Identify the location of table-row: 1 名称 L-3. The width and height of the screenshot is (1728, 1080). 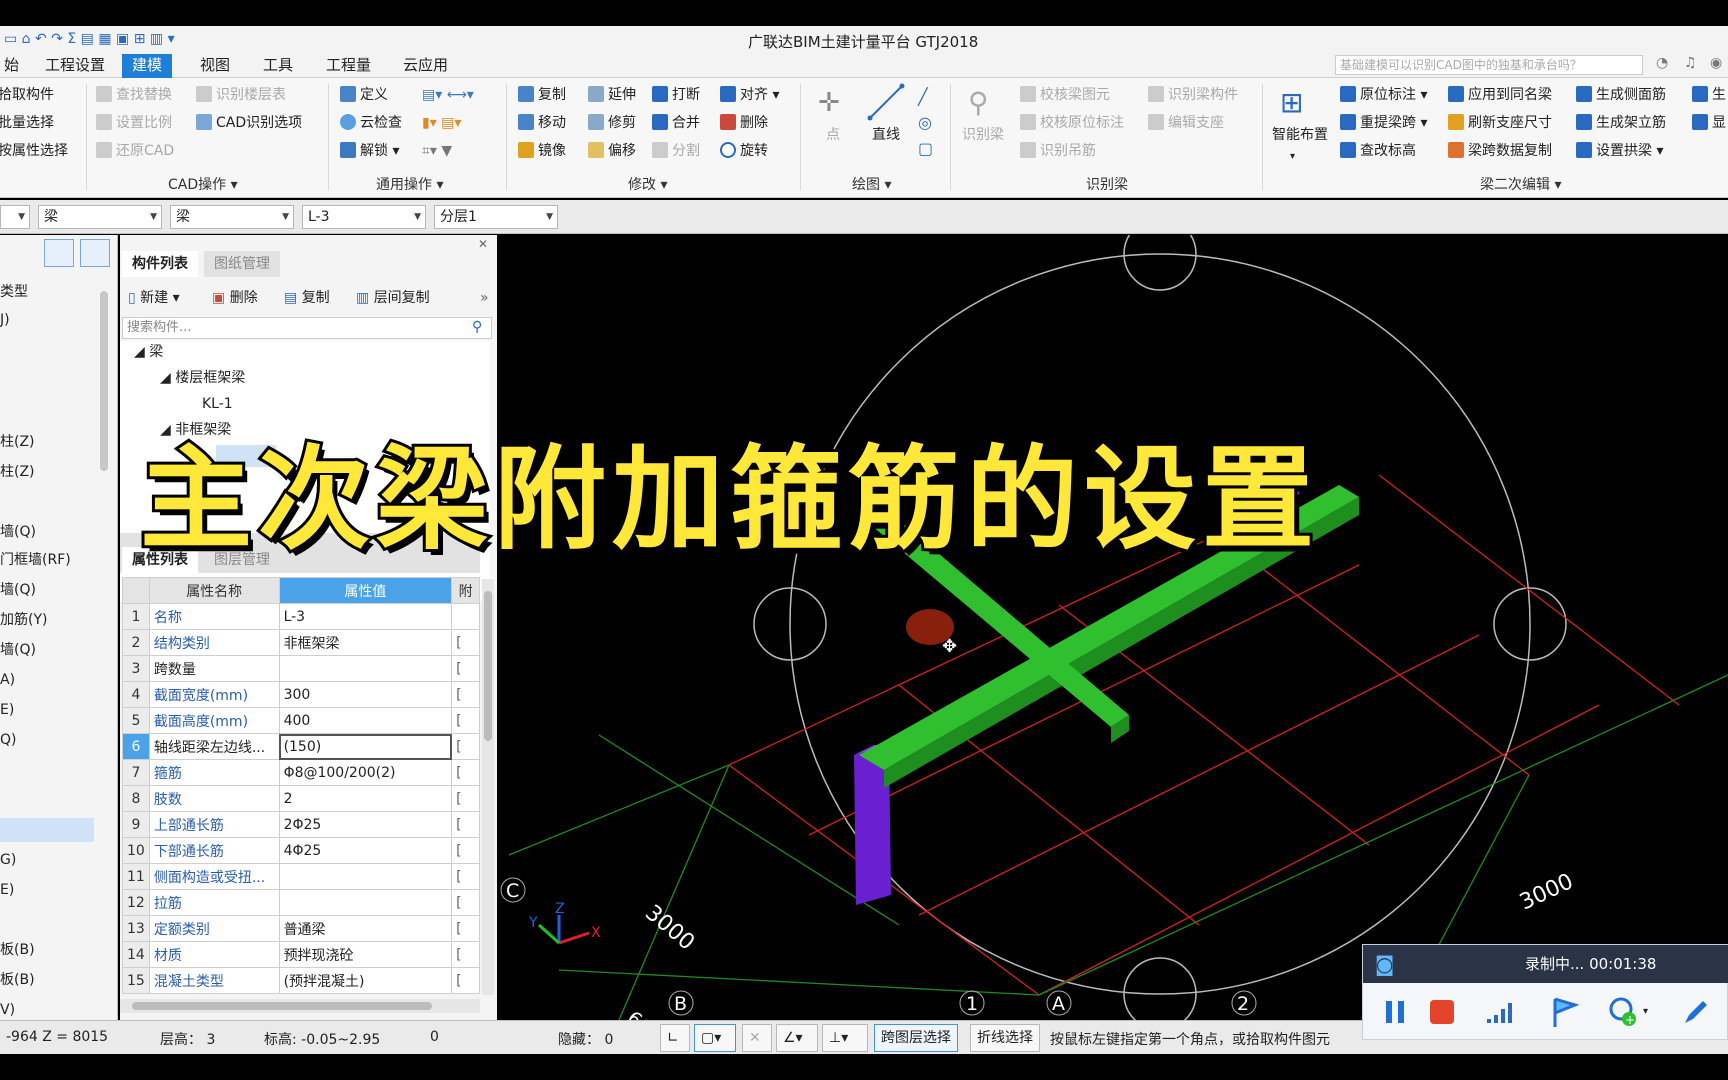
(301, 616).